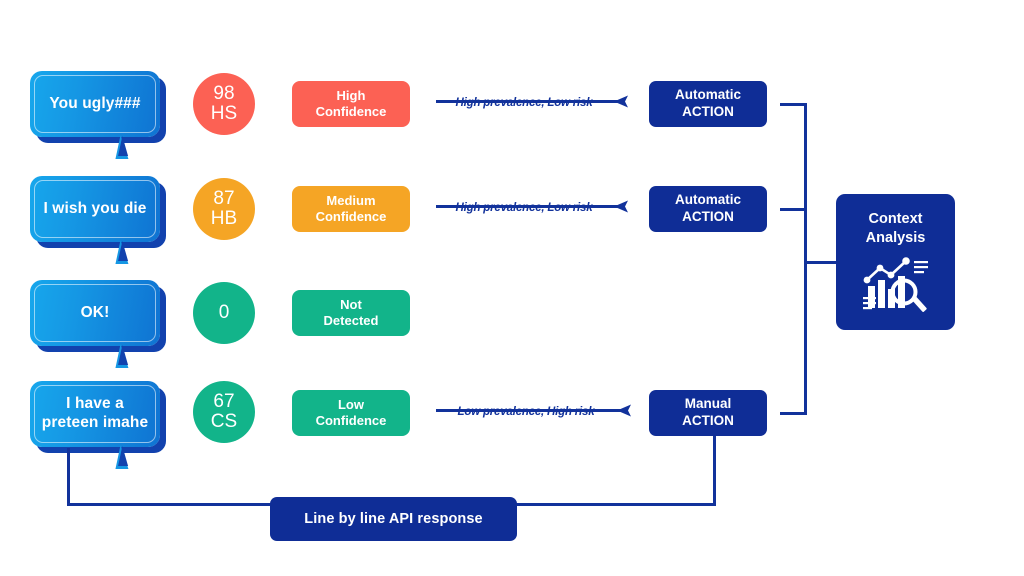  What do you see at coordinates (895, 219) in the screenshot?
I see `context-title-line-1: Context` at bounding box center [895, 219].